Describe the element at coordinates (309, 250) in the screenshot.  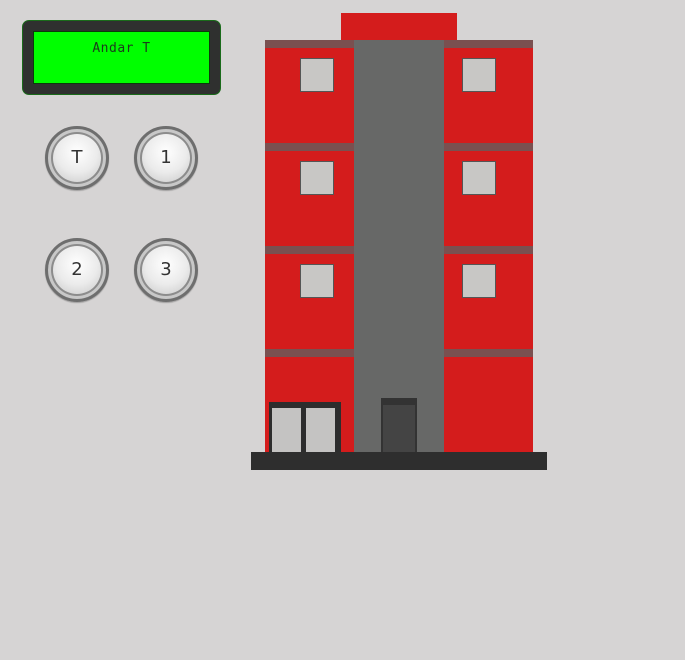
I see `ledge-floor-2-left` at that location.